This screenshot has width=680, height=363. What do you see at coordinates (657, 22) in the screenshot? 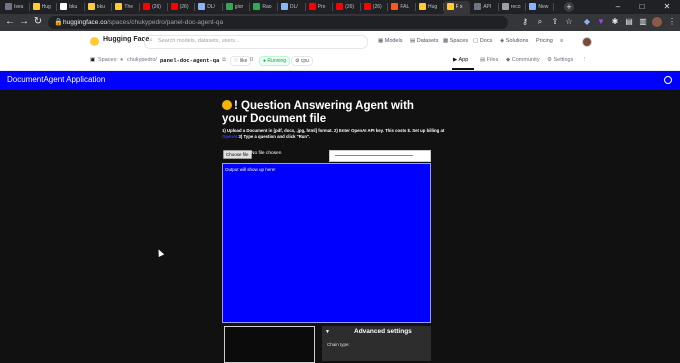
I see `profile-avatar` at bounding box center [657, 22].